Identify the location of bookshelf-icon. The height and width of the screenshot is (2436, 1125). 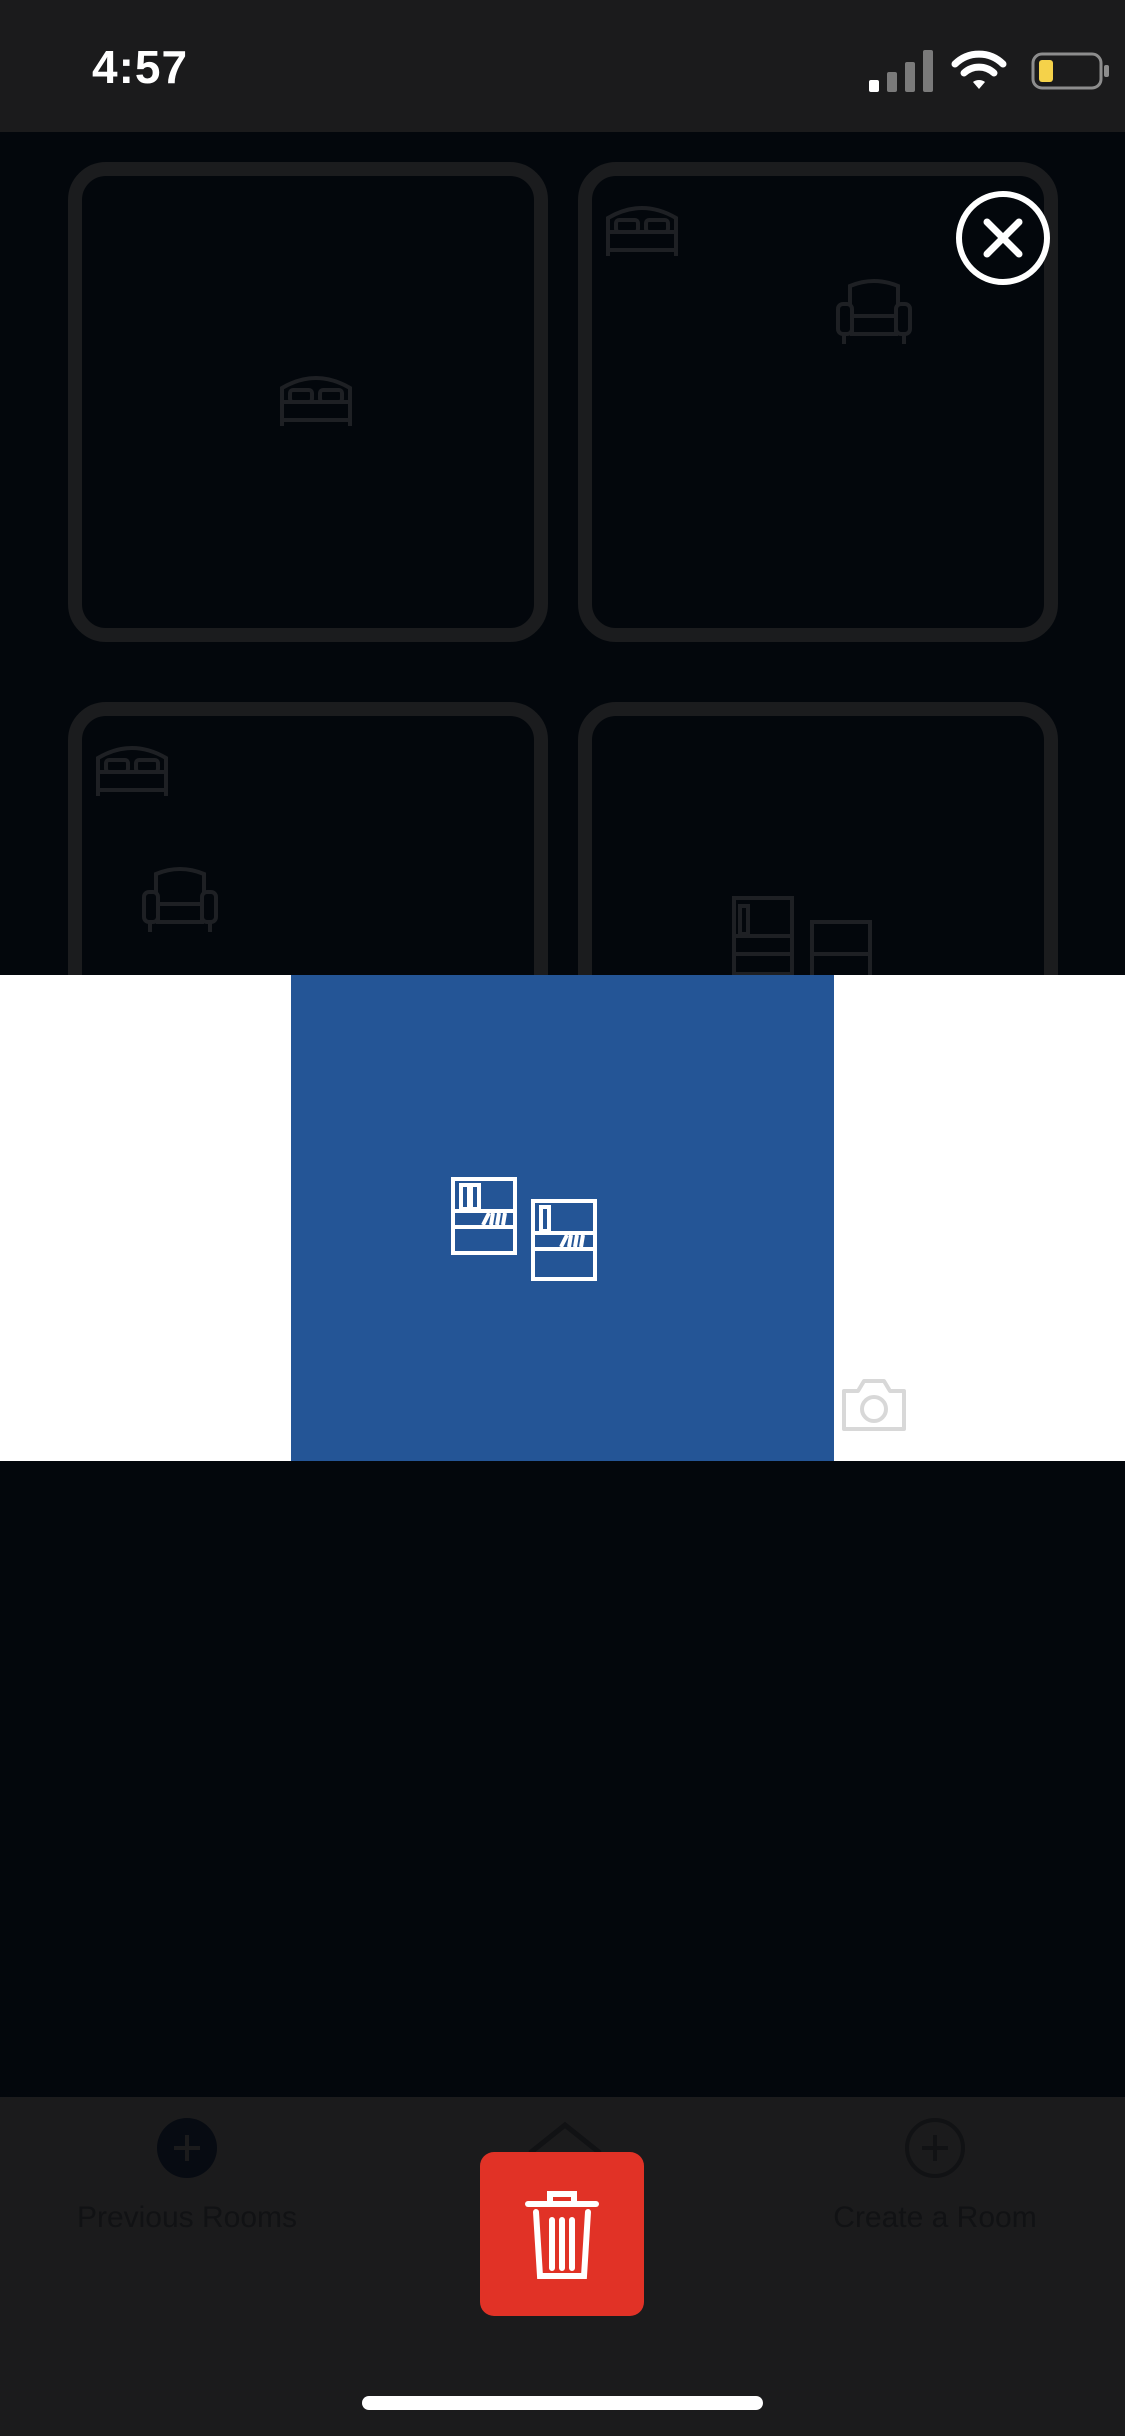
(802, 935).